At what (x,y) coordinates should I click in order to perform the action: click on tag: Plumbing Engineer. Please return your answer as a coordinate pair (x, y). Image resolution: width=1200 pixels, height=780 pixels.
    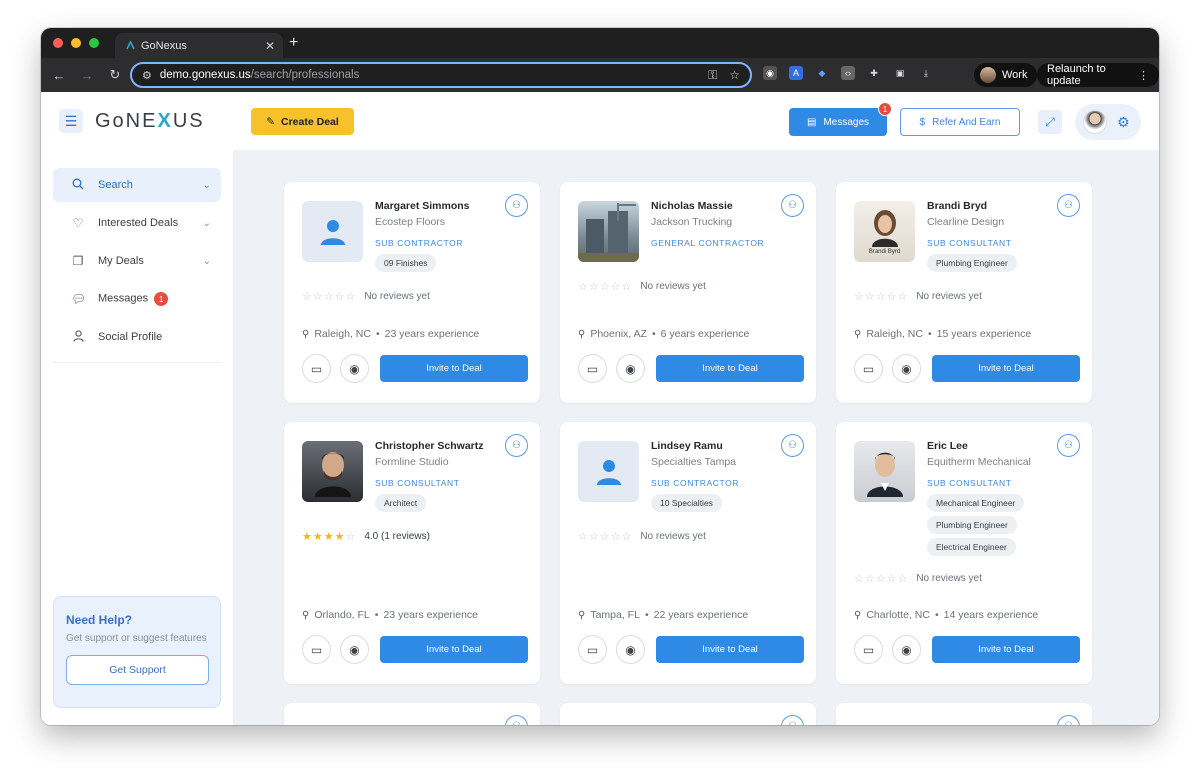
    Looking at the image, I should click on (972, 525).